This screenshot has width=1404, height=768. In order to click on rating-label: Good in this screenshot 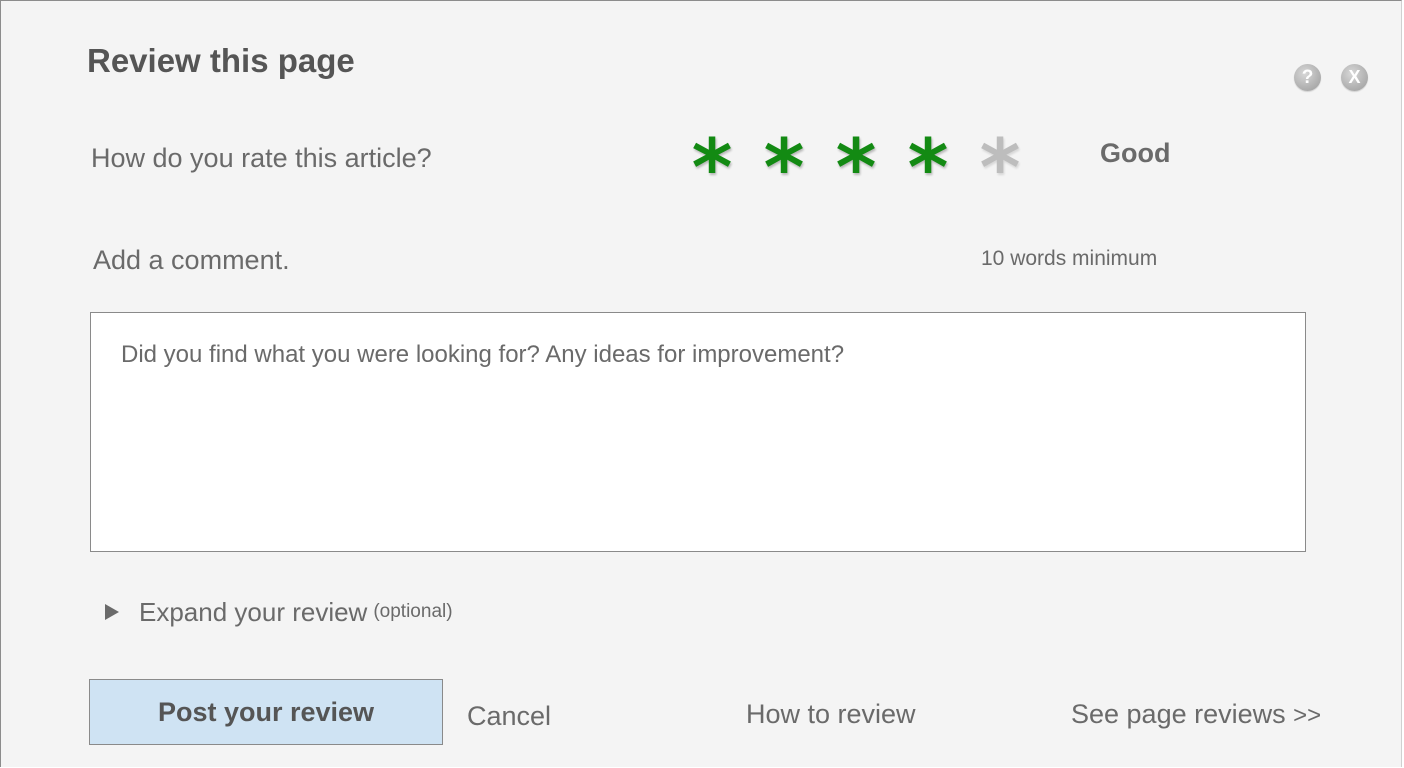, I will do `click(1135, 153)`.